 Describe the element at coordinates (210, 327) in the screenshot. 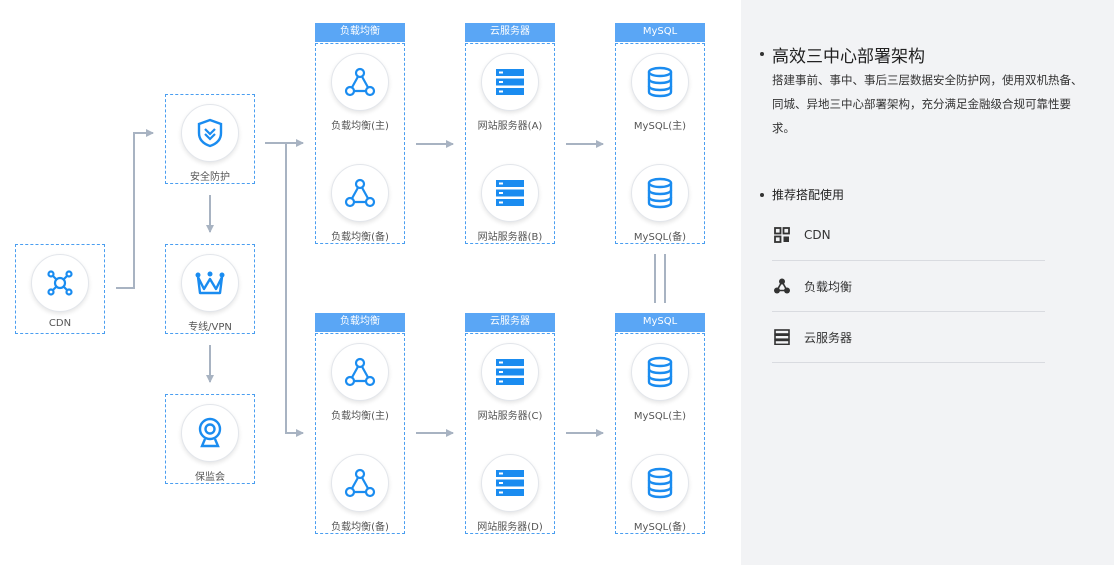

I see `vpn-label: 专线/VPN` at that location.